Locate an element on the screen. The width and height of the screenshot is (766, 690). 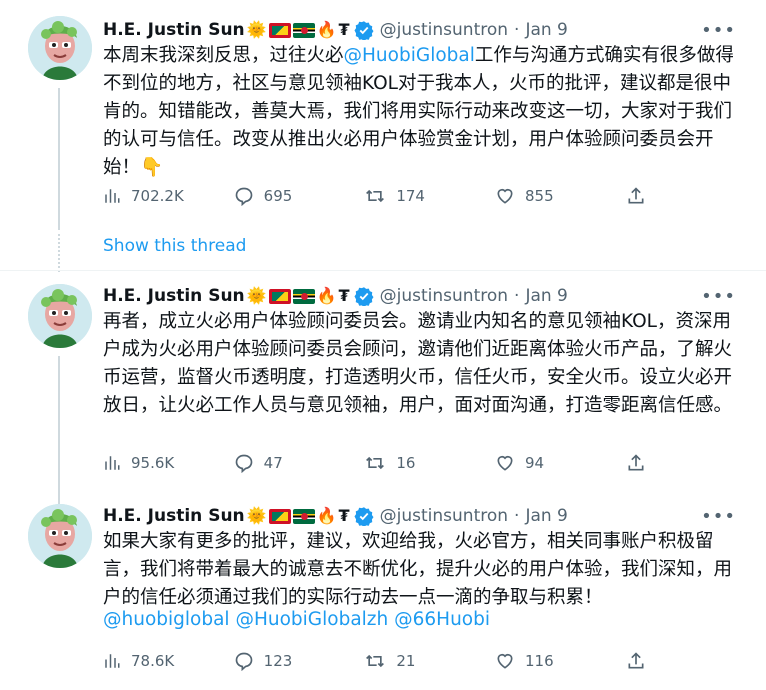
retweet-count: 16 is located at coordinates (406, 463).